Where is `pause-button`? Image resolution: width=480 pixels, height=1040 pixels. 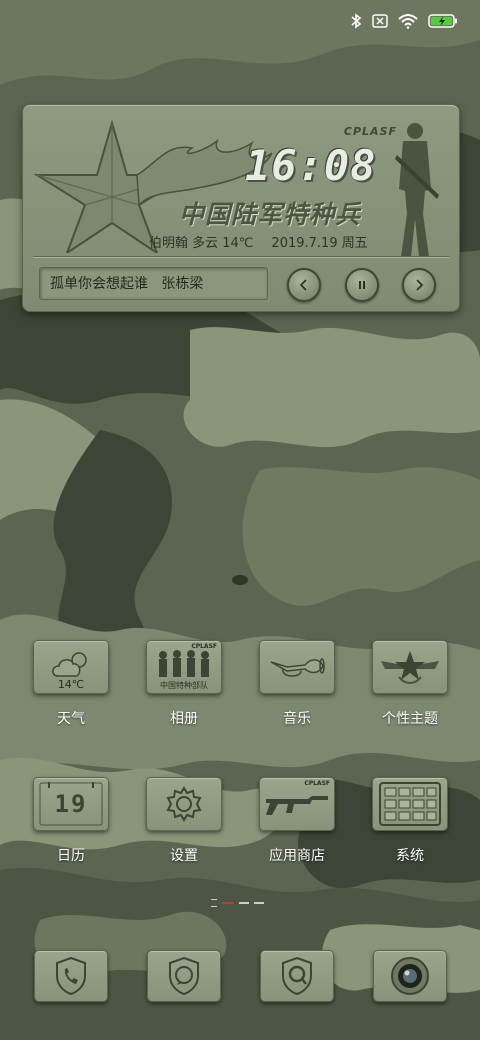 pause-button is located at coordinates (362, 285).